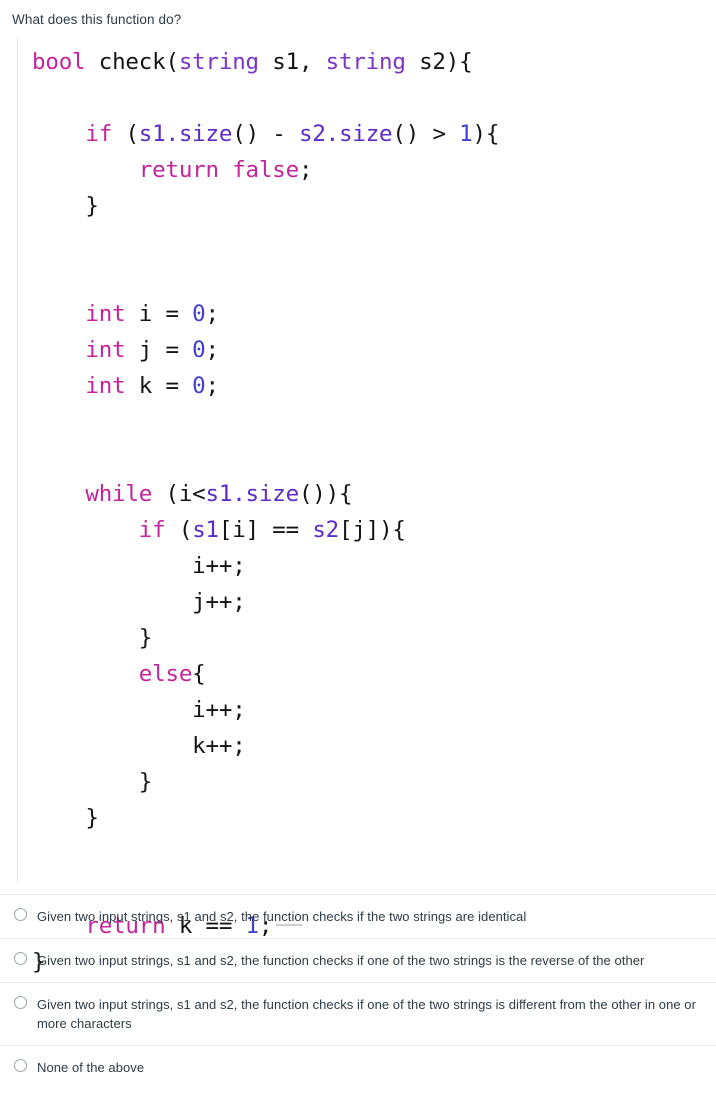 This screenshot has width=716, height=1104. Describe the element at coordinates (139, 746) in the screenshot. I see `code-token-pln: k++;` at that location.